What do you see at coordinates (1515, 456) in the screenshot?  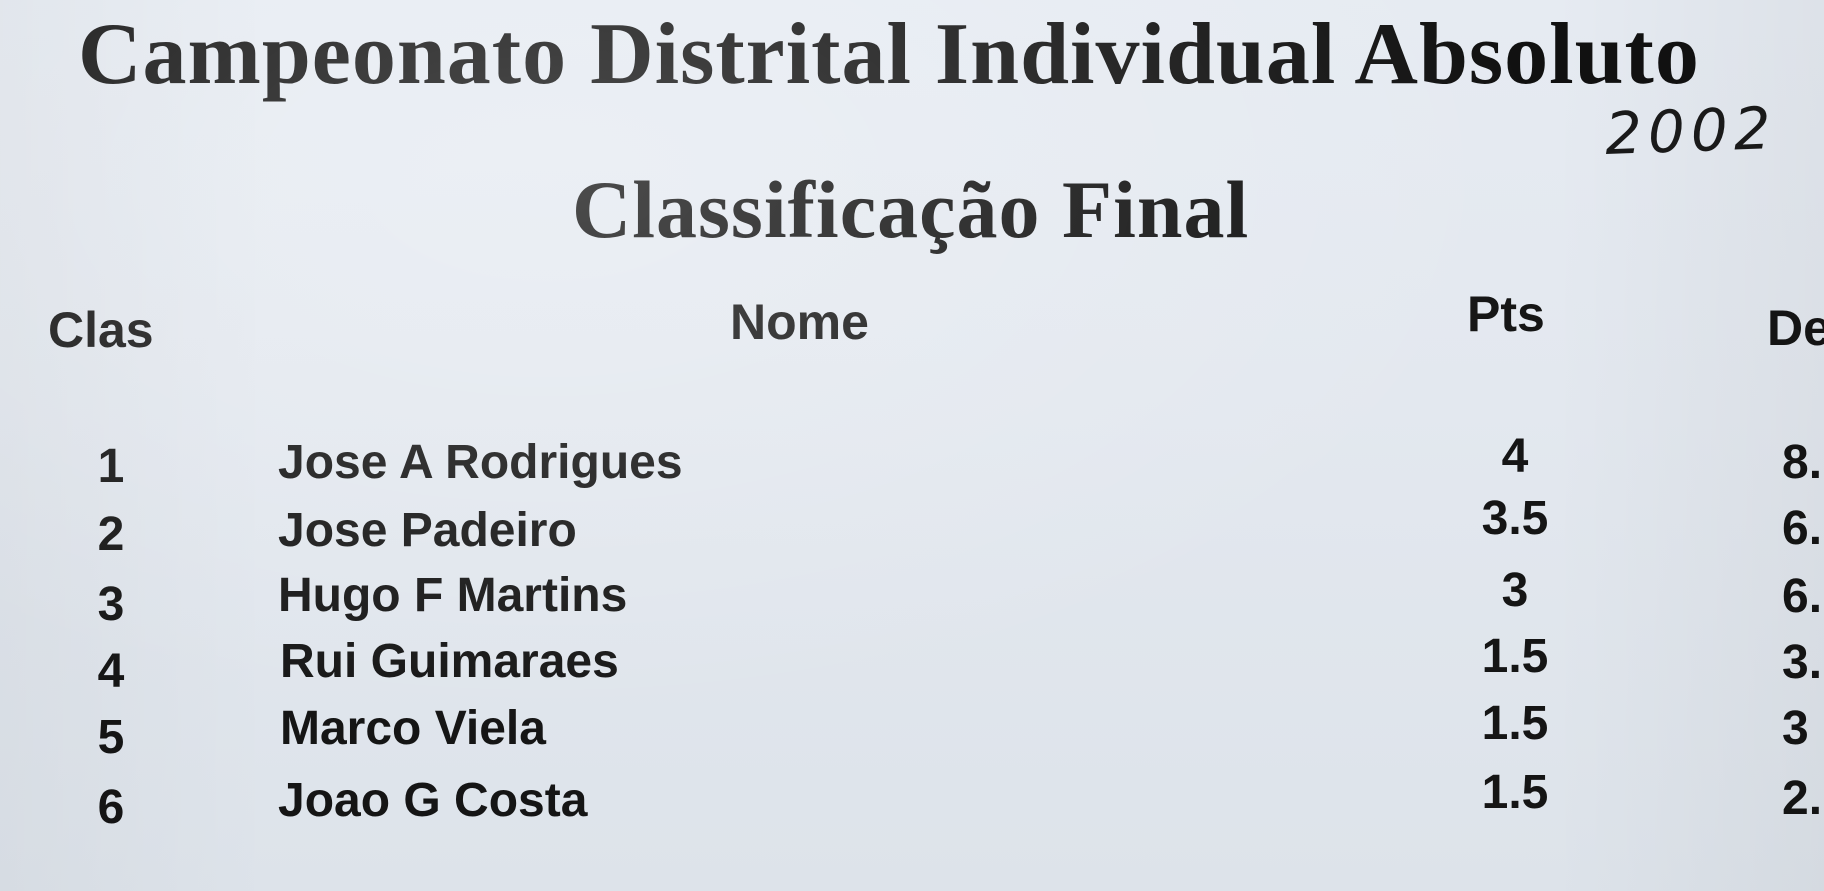 I see `points-cell: 4` at bounding box center [1515, 456].